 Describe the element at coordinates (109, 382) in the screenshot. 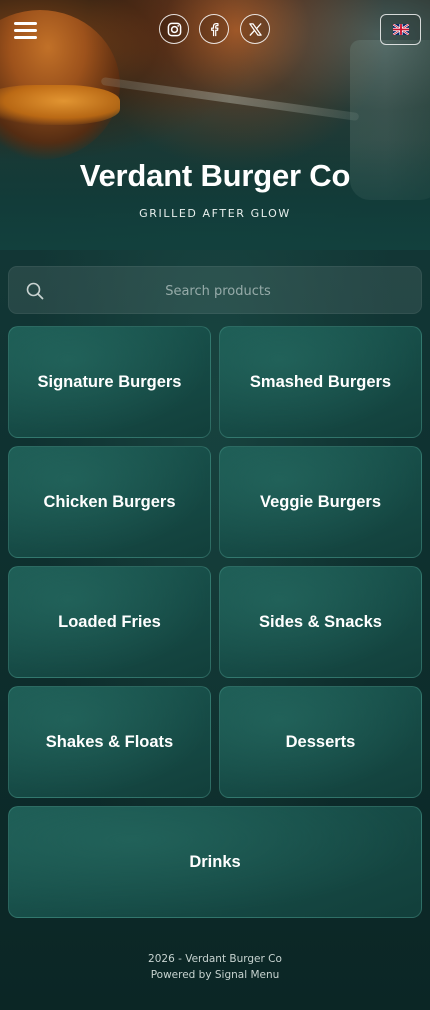

I see `category-card-signature-burgers: Signature Burgers` at that location.